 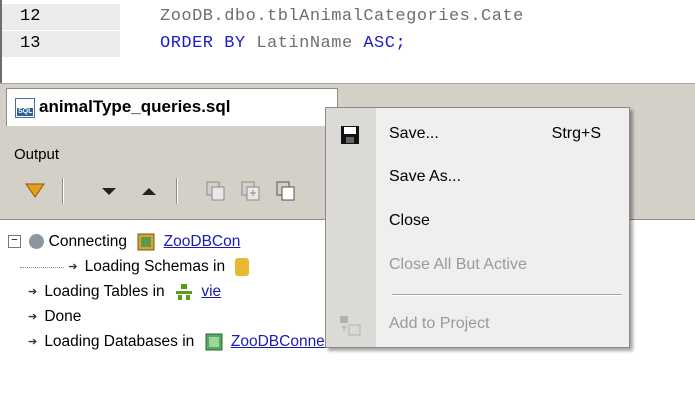 I want to click on previous-up-icon, so click(x=149, y=191).